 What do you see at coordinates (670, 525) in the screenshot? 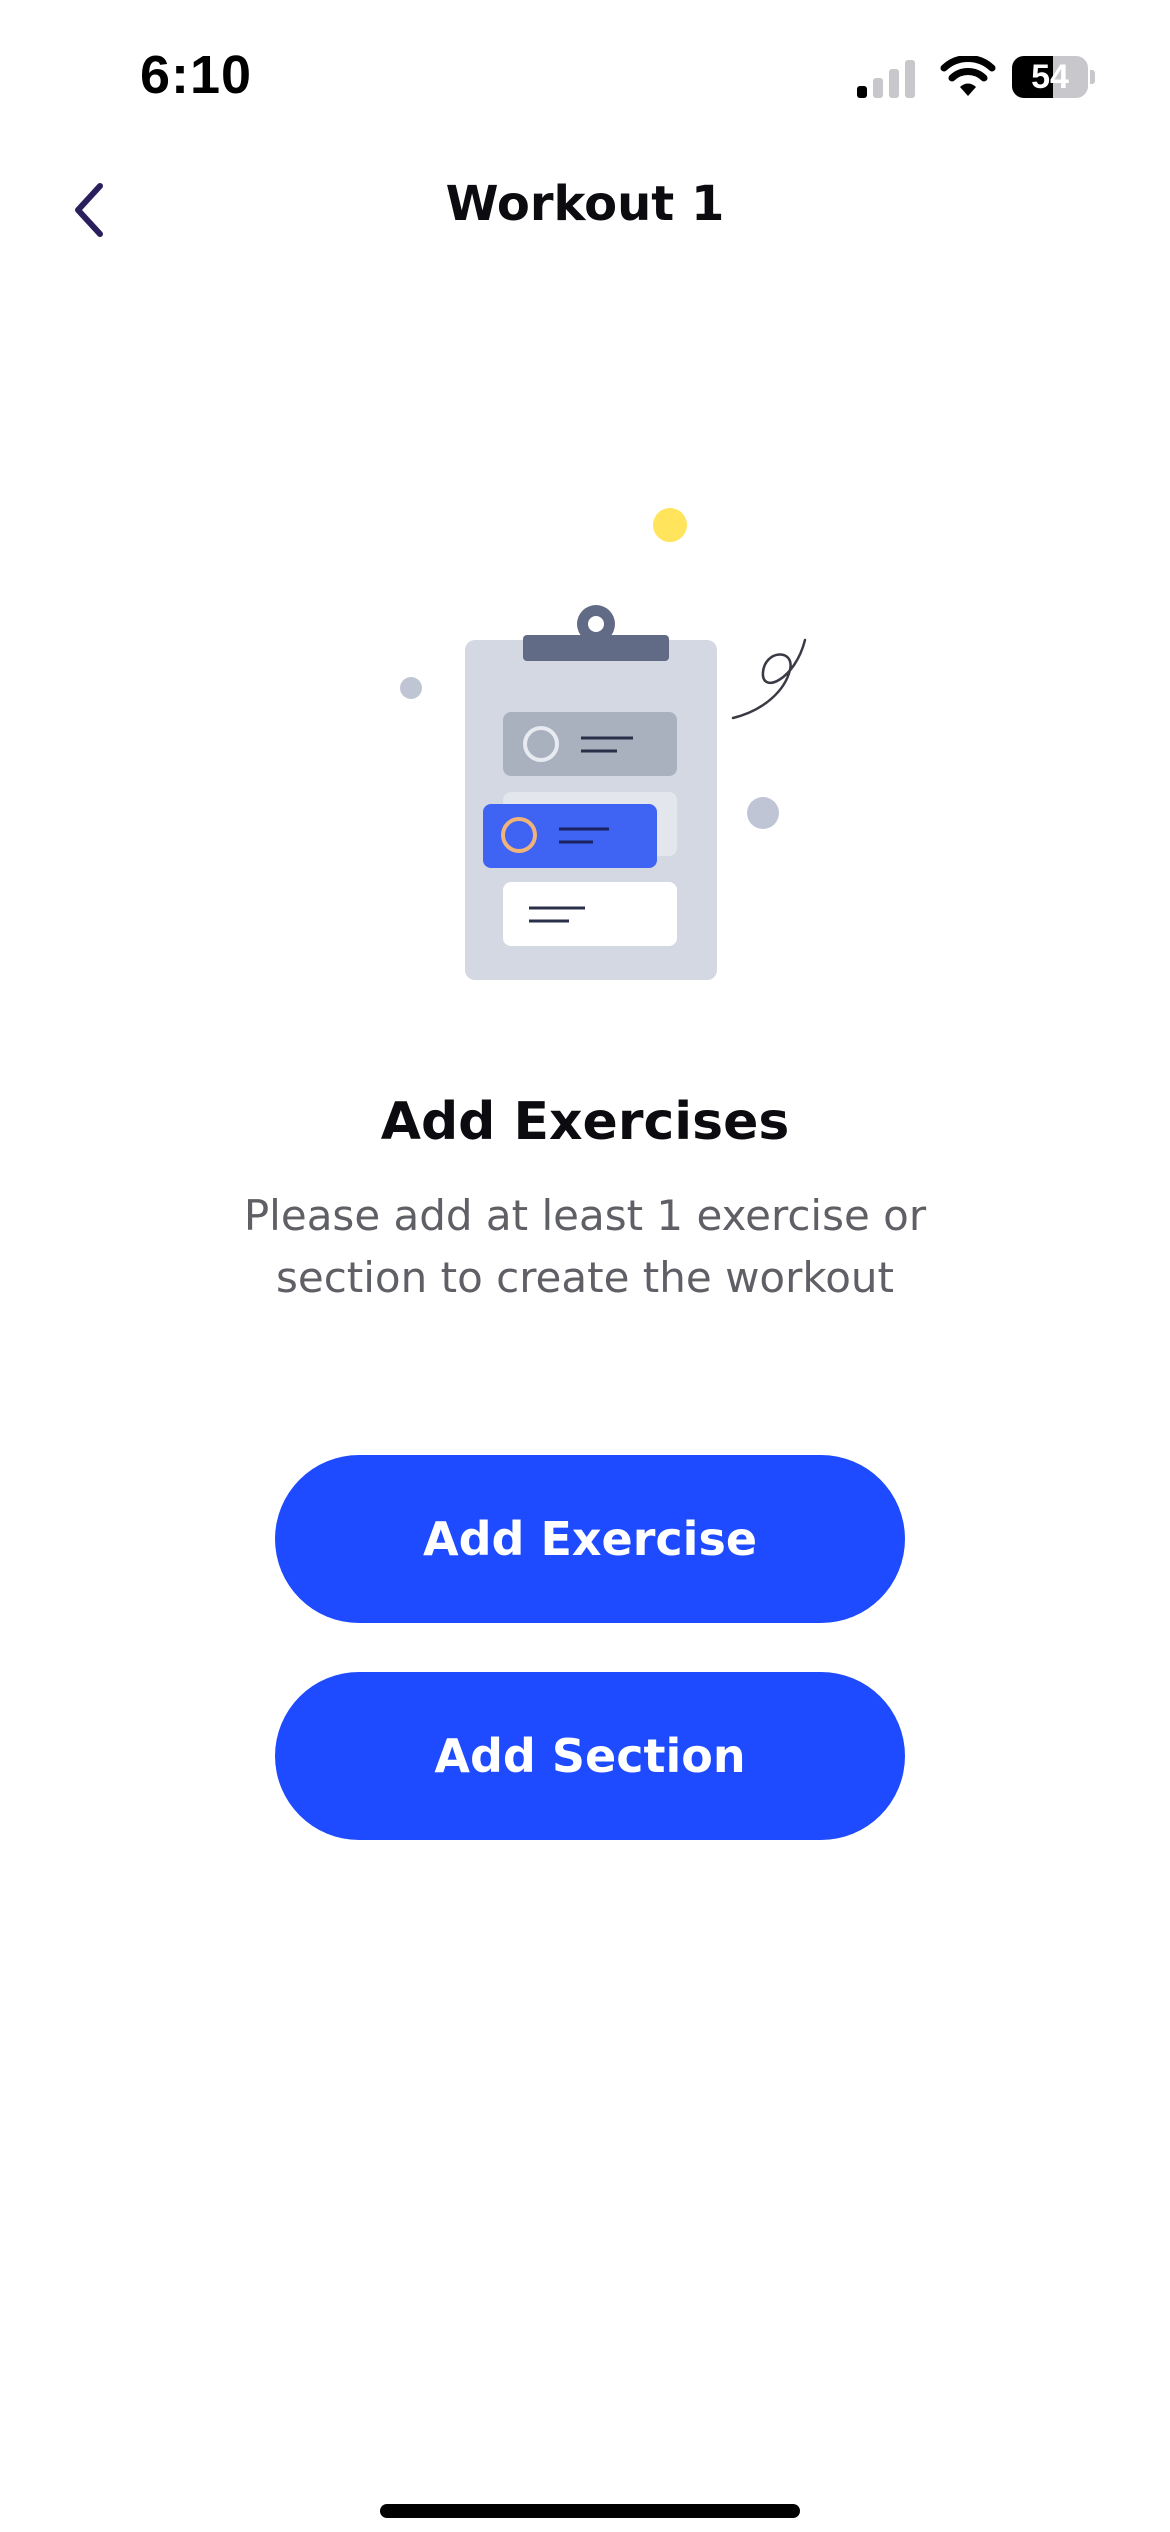
I see `yellow-dot` at bounding box center [670, 525].